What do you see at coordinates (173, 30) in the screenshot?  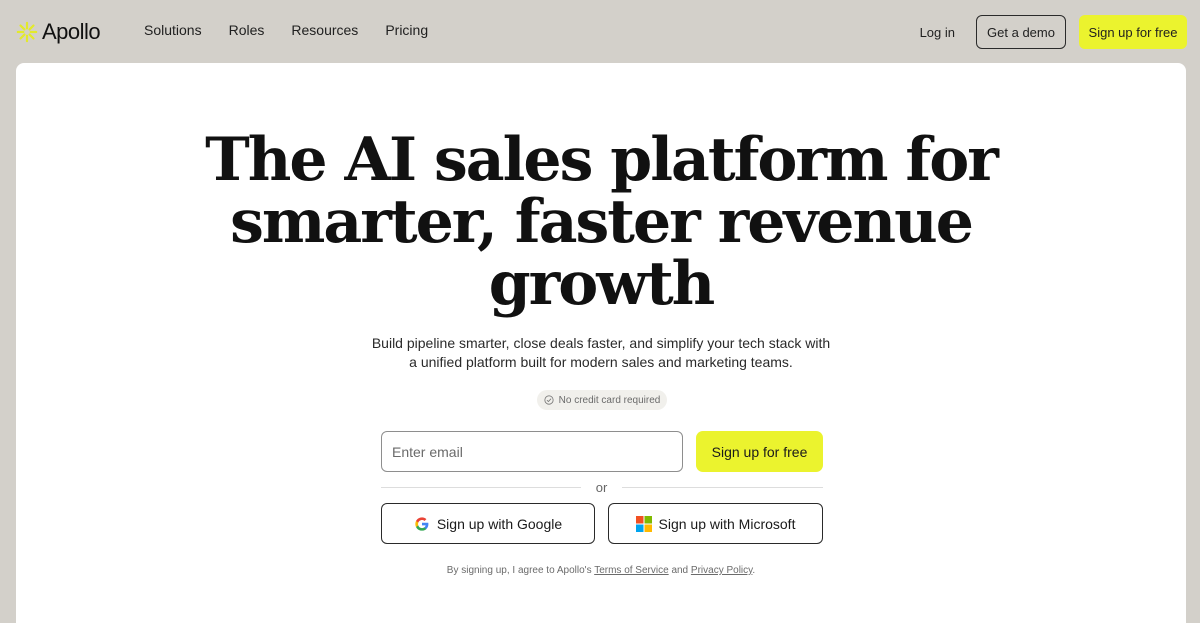 I see `nav-item-solutions: Solutions` at bounding box center [173, 30].